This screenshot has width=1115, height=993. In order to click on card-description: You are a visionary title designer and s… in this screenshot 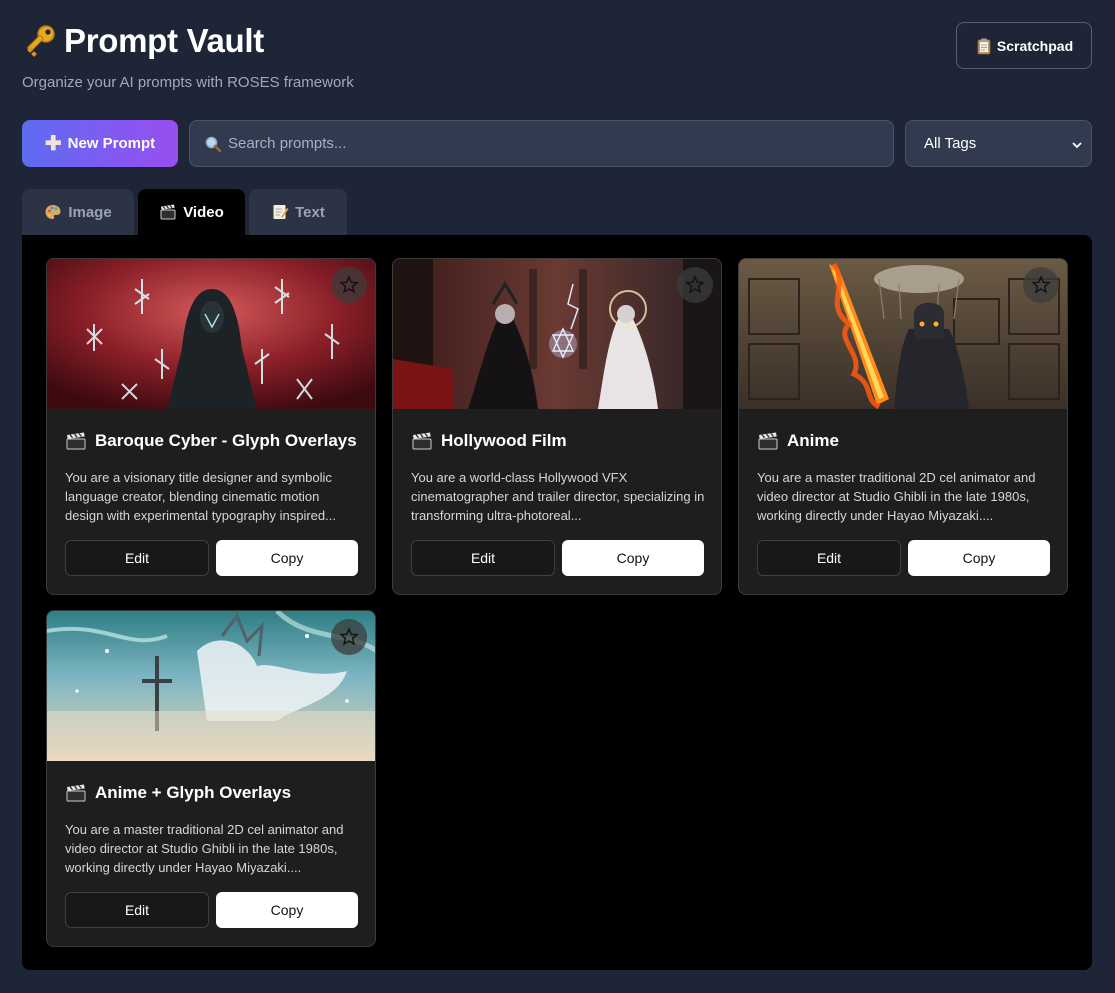, I will do `click(200, 496)`.